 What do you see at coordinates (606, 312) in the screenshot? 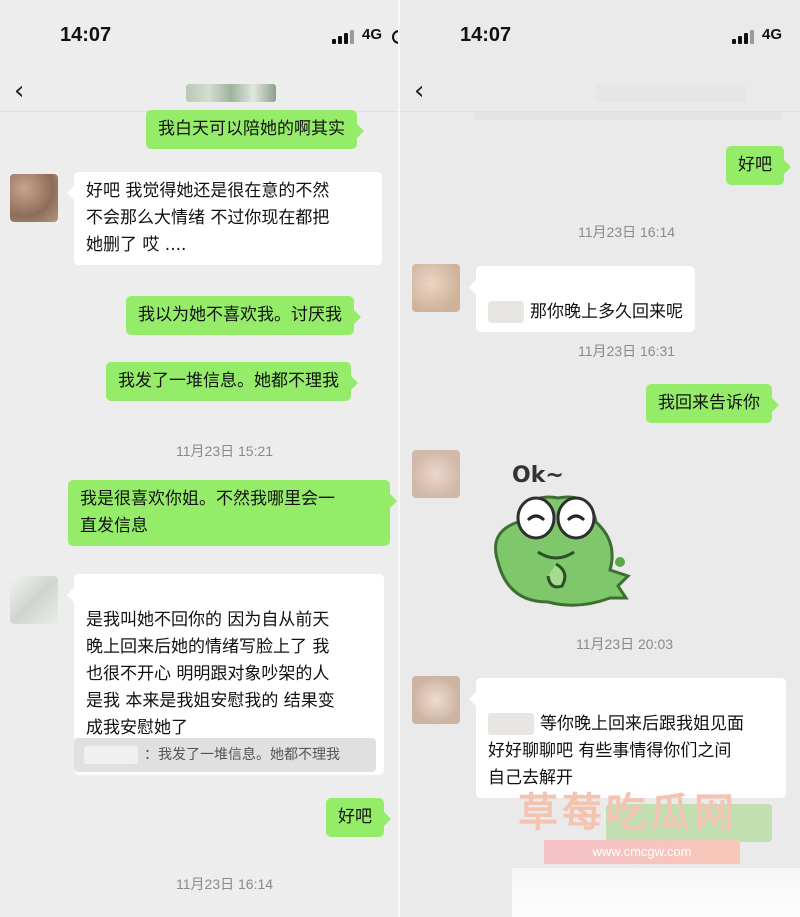
I see `message-text: 那你晚上多久回来呢` at bounding box center [606, 312].